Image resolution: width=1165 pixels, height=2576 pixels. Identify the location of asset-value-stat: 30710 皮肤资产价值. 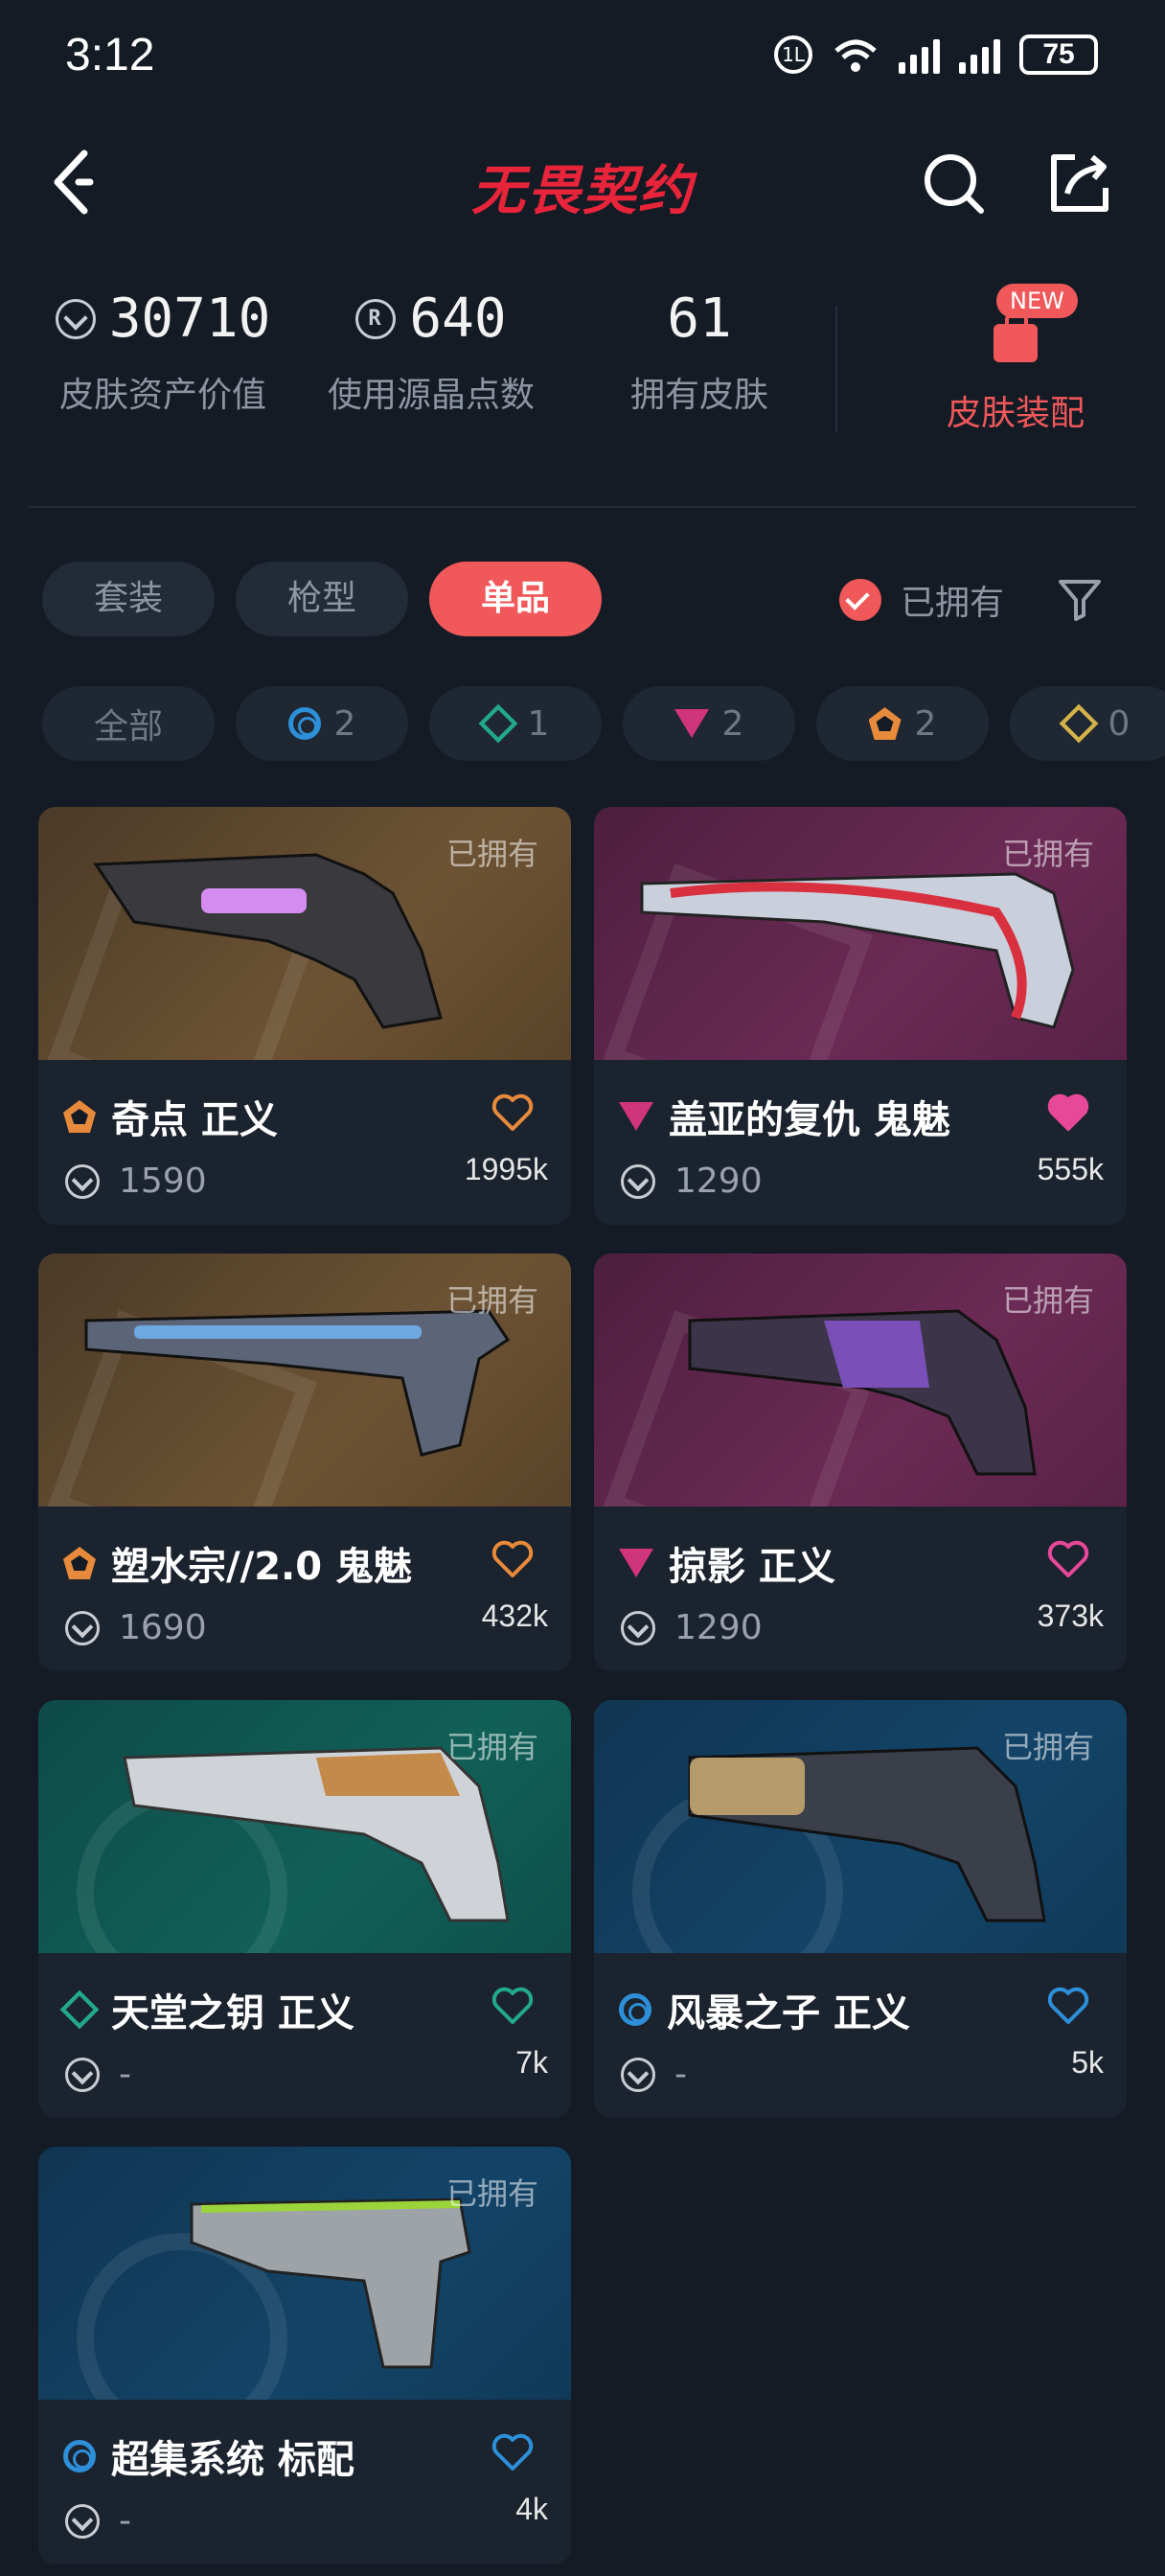
(163, 352).